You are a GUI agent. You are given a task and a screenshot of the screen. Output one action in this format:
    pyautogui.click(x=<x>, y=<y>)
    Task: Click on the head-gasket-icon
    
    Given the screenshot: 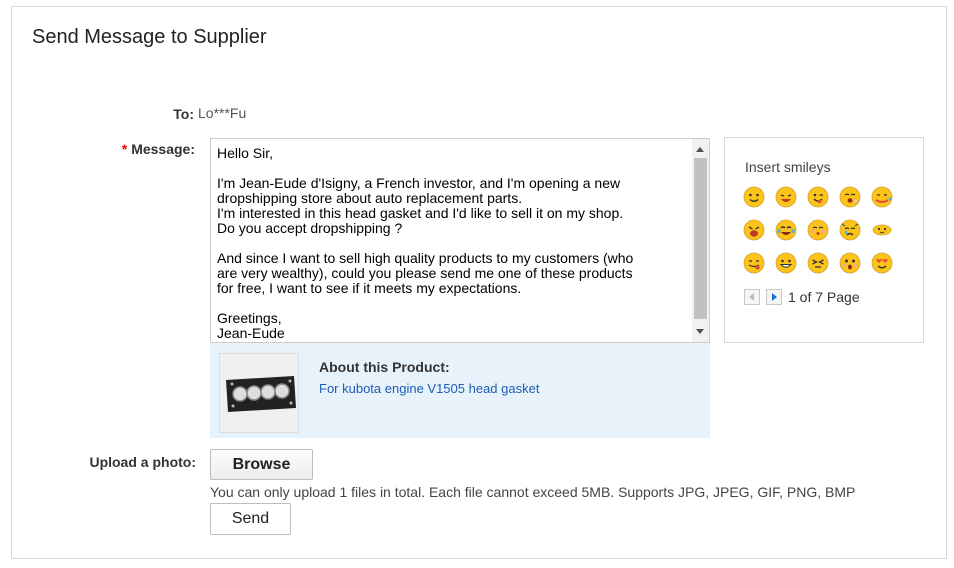 What is the action you would take?
    pyautogui.click(x=259, y=393)
    